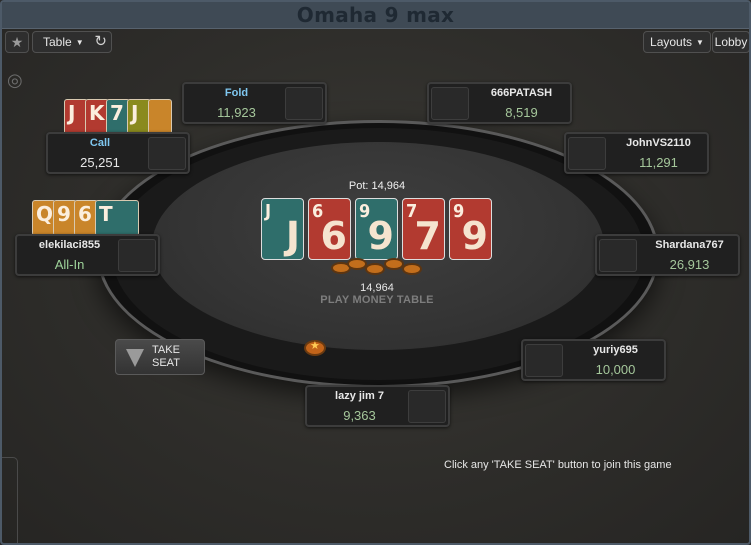 Image resolution: width=751 pixels, height=545 pixels. I want to click on player-stack: 26,913, so click(689, 264).